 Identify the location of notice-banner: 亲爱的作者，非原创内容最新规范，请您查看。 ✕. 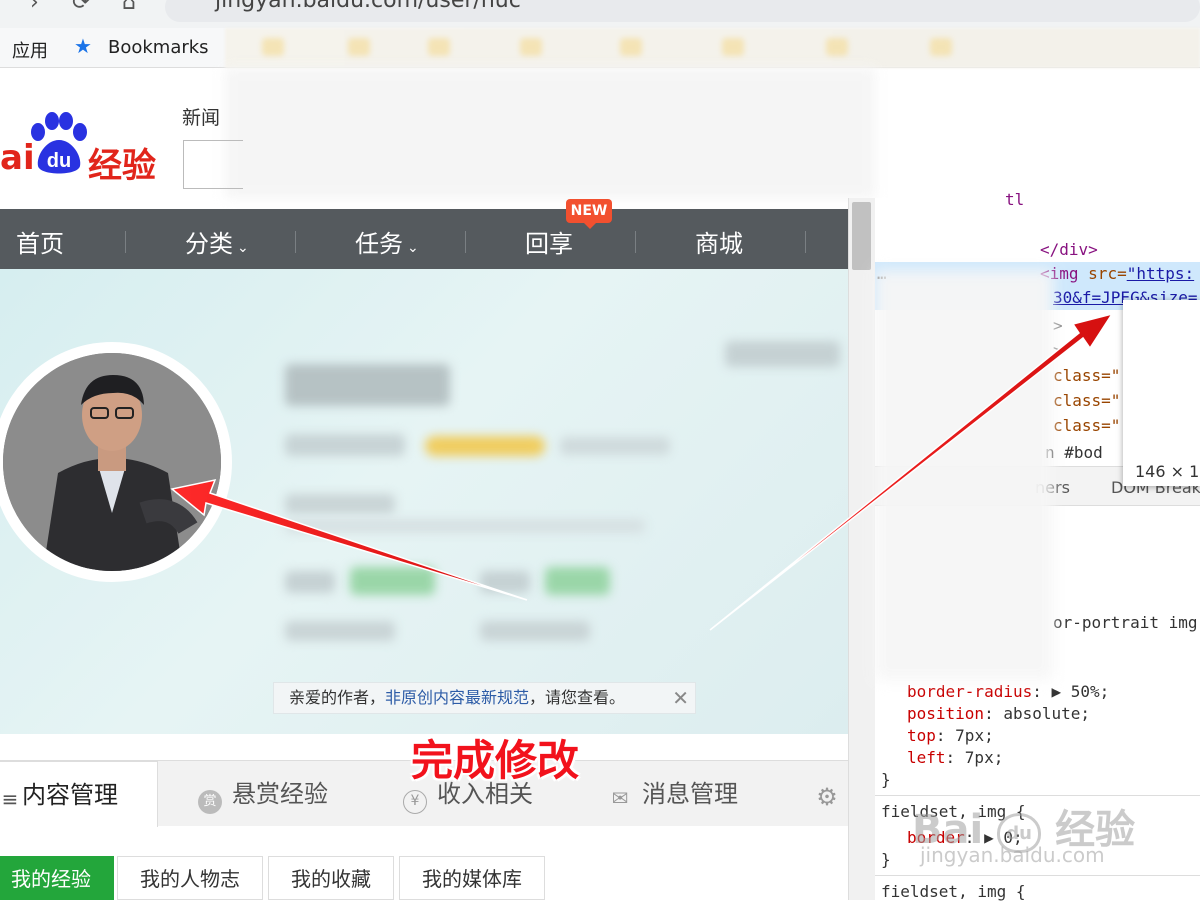
(484, 698).